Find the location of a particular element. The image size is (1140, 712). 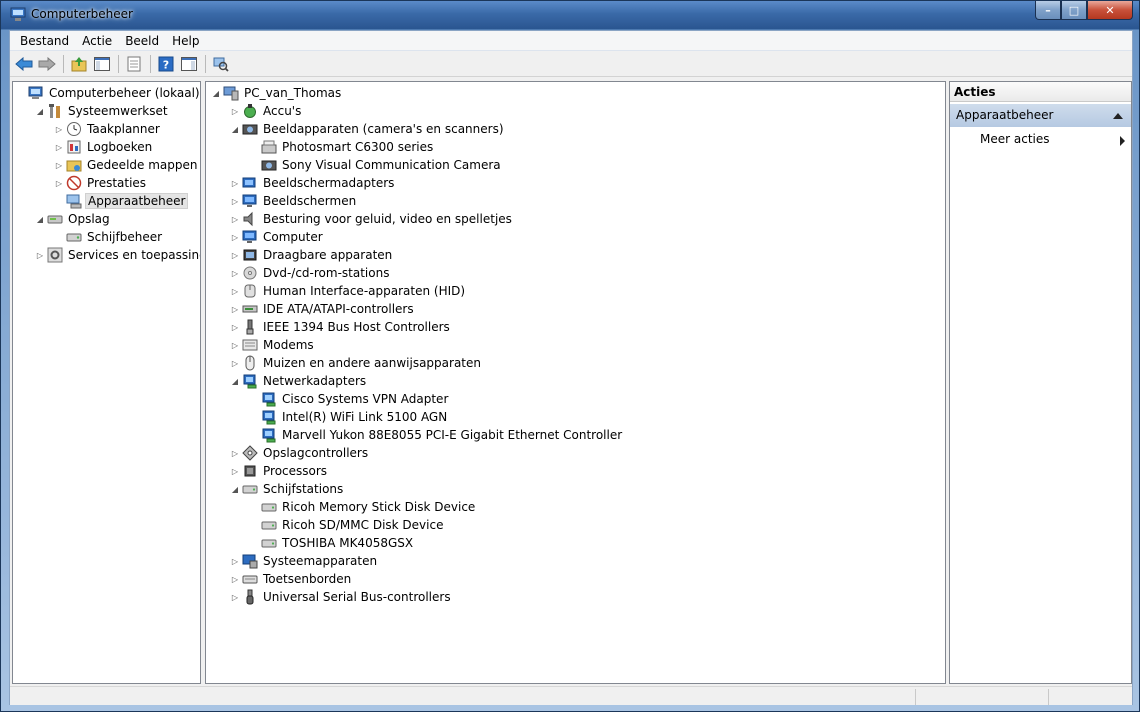

up-button is located at coordinates (79, 64).